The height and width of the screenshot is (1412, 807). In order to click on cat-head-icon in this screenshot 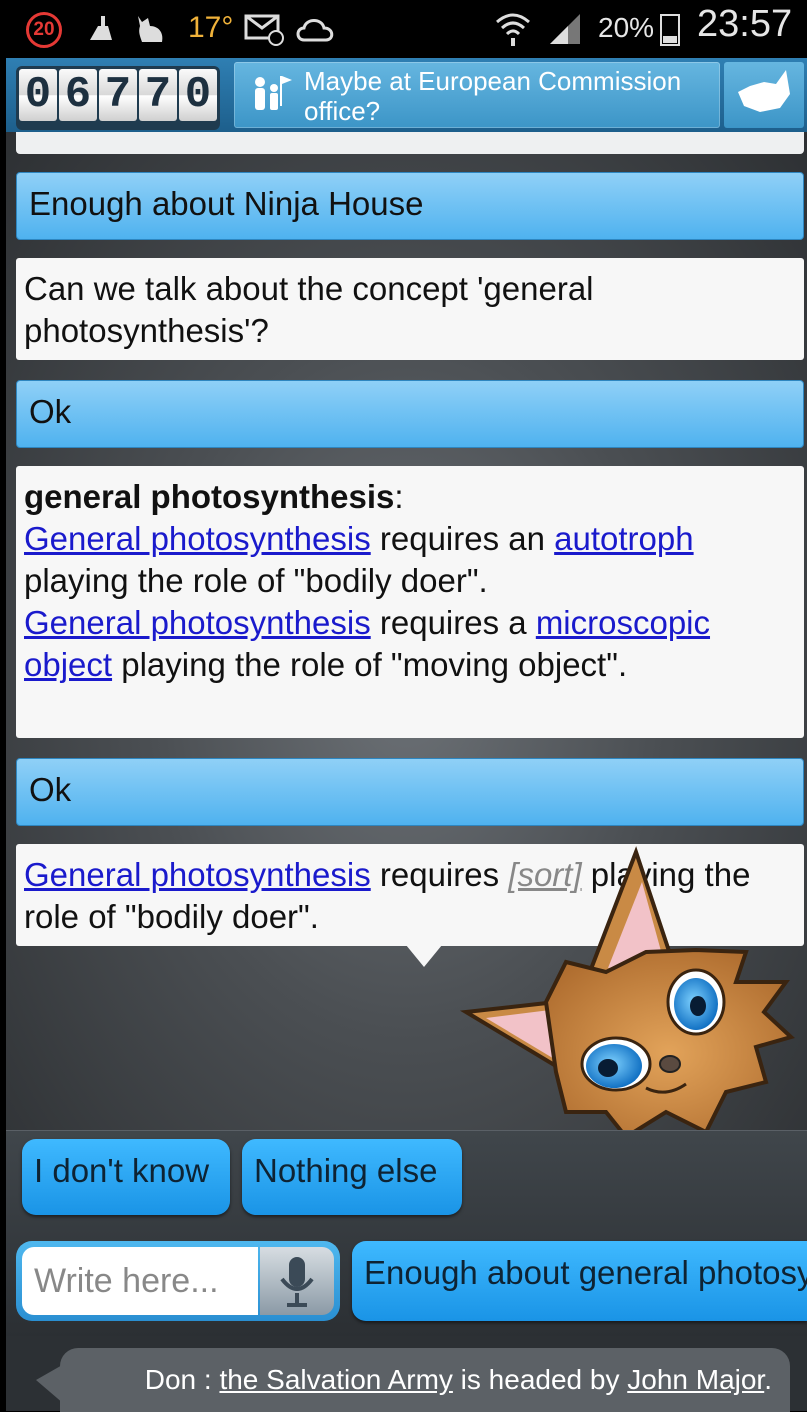, I will do `click(764, 91)`.